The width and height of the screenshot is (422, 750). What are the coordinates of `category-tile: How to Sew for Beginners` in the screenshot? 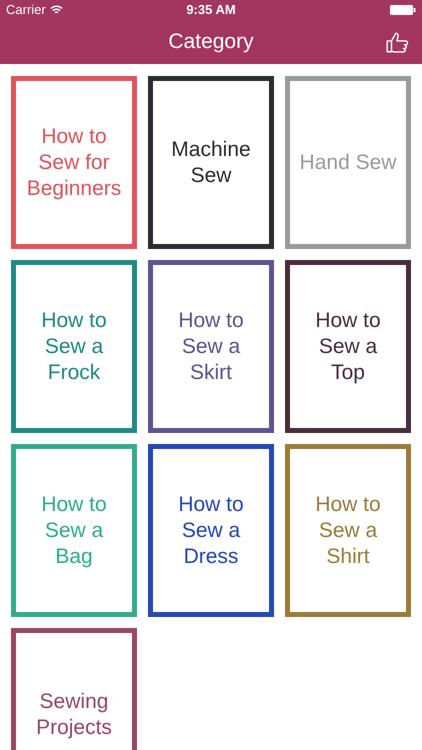 It's located at (74, 162).